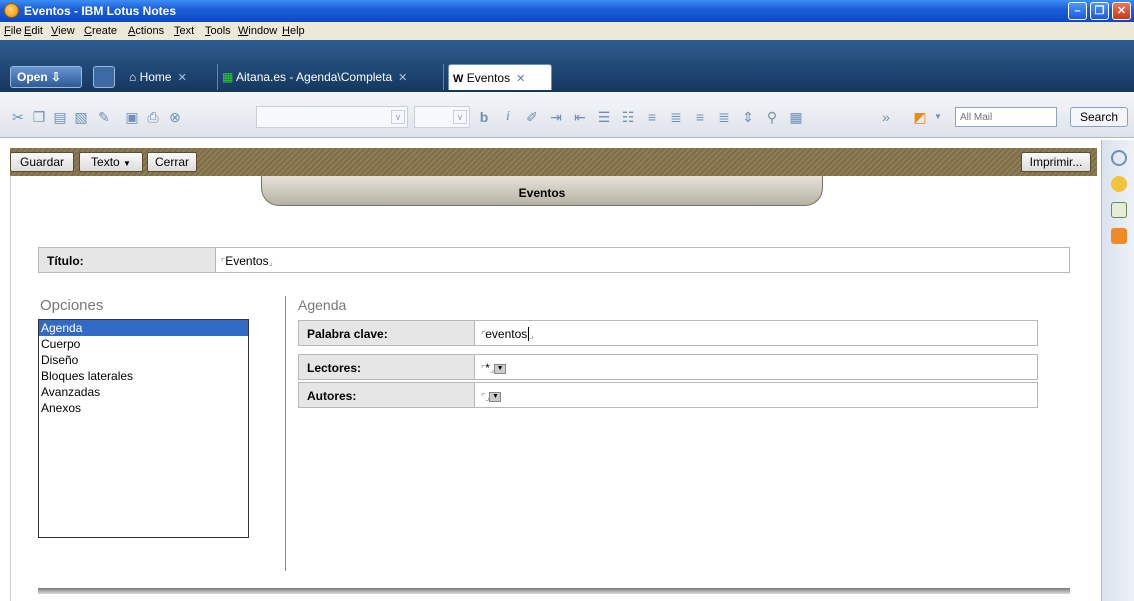 This screenshot has height=601, width=1134. I want to click on tab-home-label: Home, so click(155, 77).